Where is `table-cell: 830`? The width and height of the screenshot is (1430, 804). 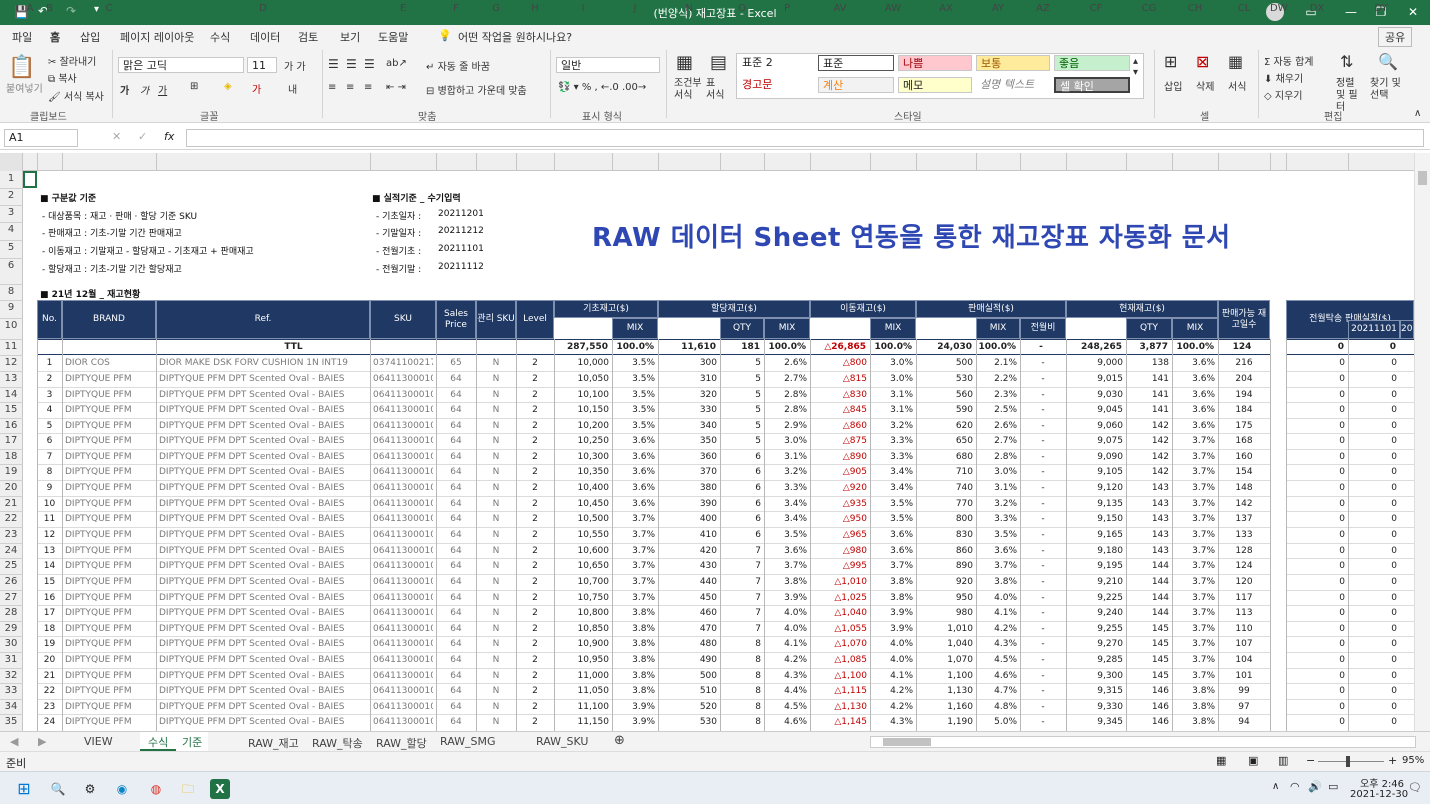 table-cell: 830 is located at coordinates (946, 535).